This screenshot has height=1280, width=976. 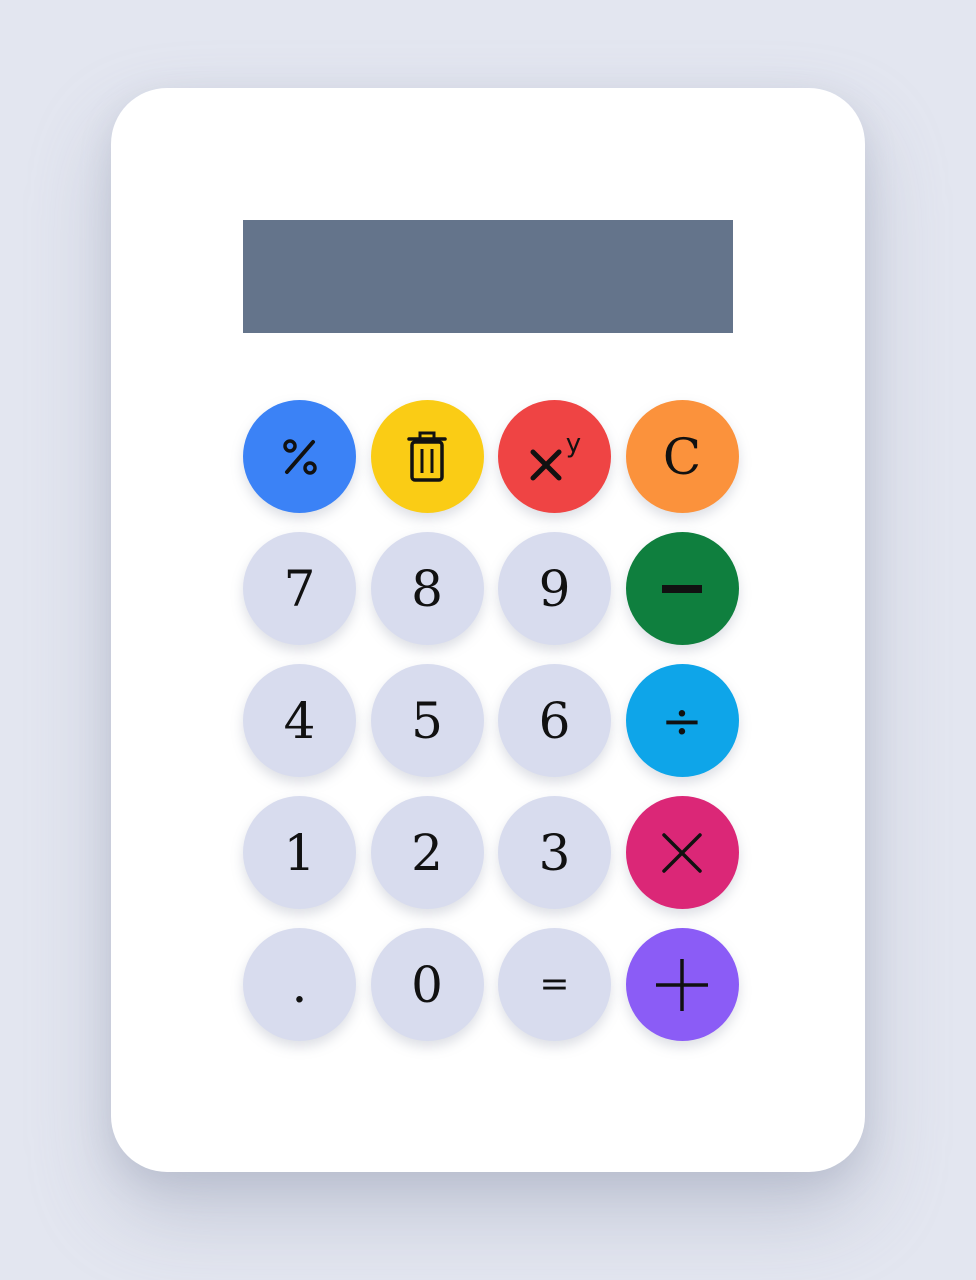 I want to click on clear-label: C, so click(x=682, y=456).